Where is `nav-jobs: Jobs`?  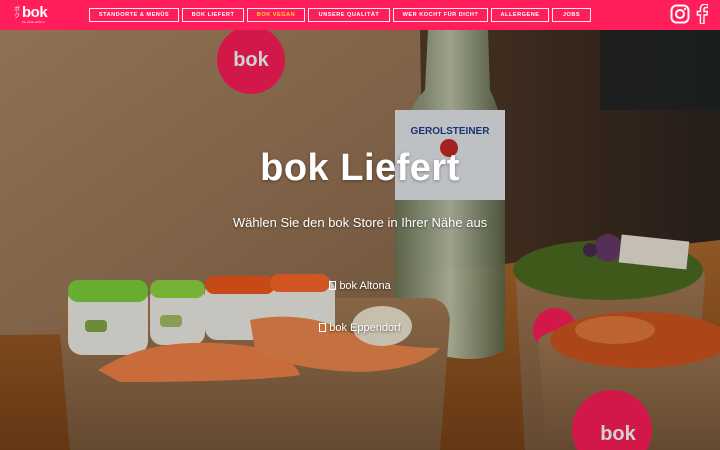
nav-jobs: Jobs is located at coordinates (571, 15).